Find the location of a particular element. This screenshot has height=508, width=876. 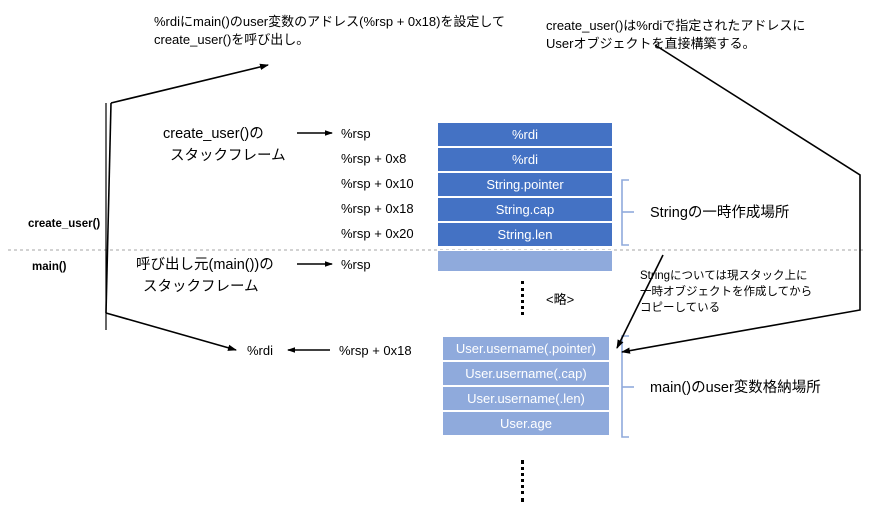

bracket-label-upper: Stringの一時作成場所 is located at coordinates (720, 213).